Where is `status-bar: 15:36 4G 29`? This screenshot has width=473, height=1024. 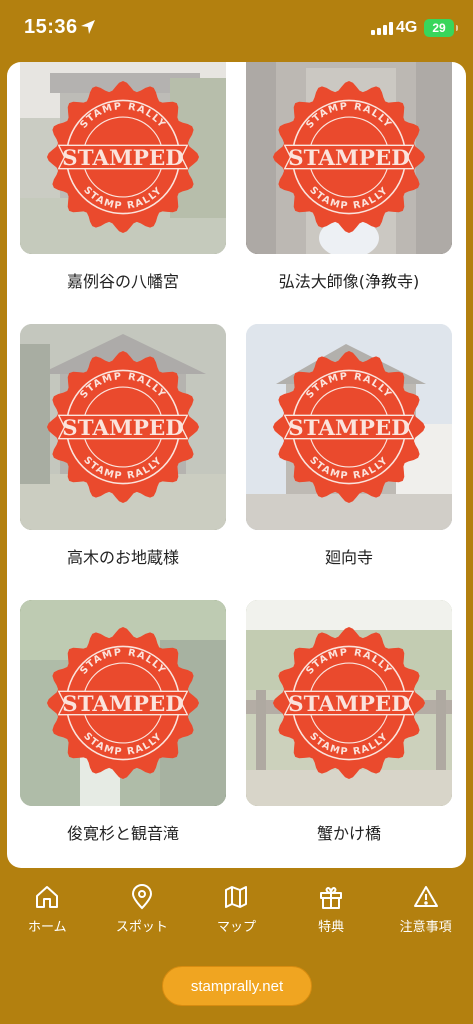 status-bar: 15:36 4G 29 is located at coordinates (236, 29).